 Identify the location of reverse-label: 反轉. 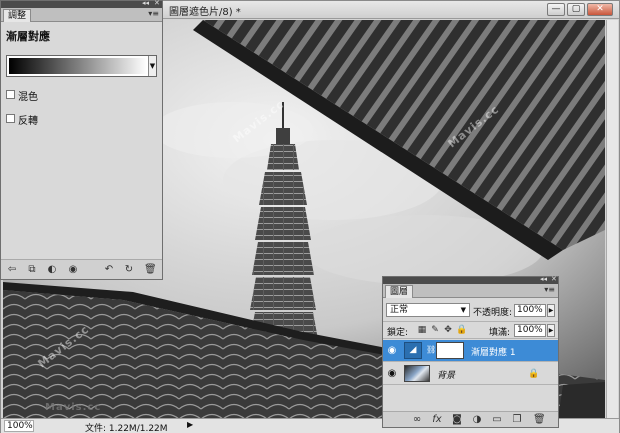
(28, 121).